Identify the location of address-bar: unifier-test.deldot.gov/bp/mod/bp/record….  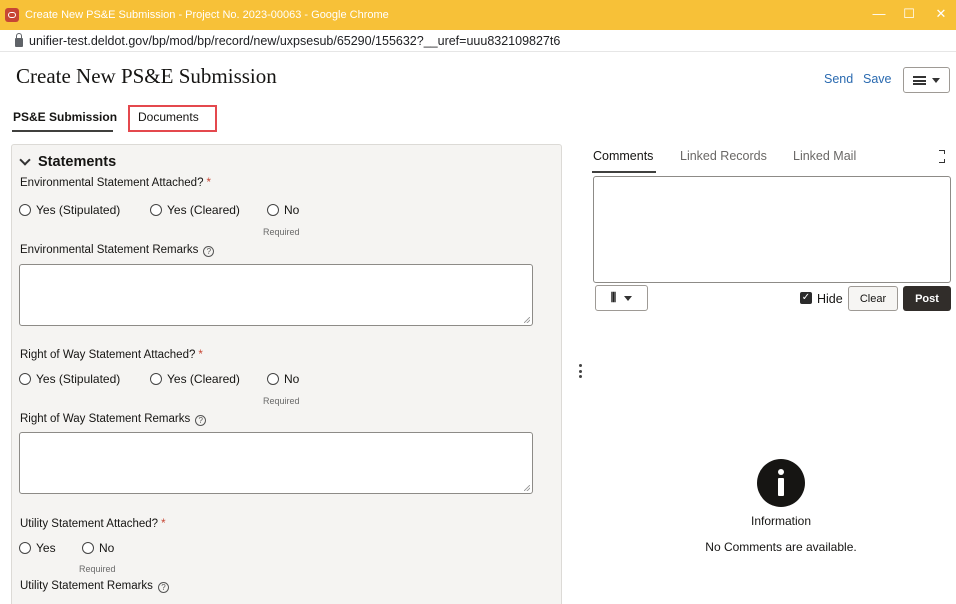
(478, 41).